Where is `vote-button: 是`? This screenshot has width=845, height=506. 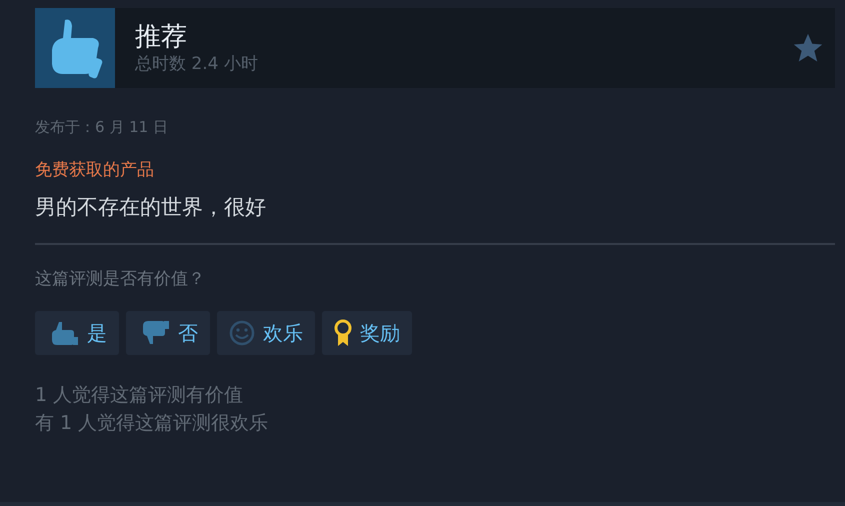 vote-button: 是 is located at coordinates (77, 333).